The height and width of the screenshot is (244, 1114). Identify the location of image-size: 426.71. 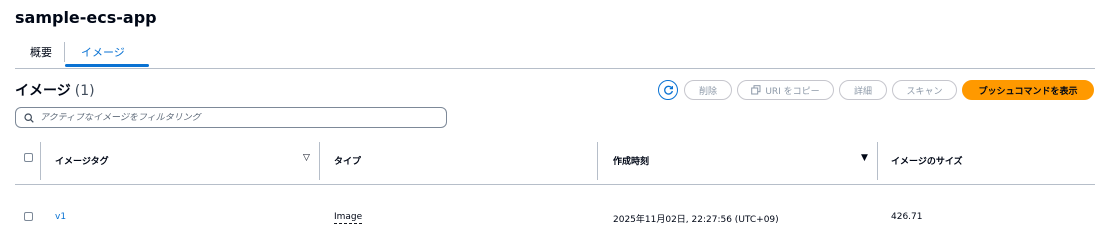
(907, 217).